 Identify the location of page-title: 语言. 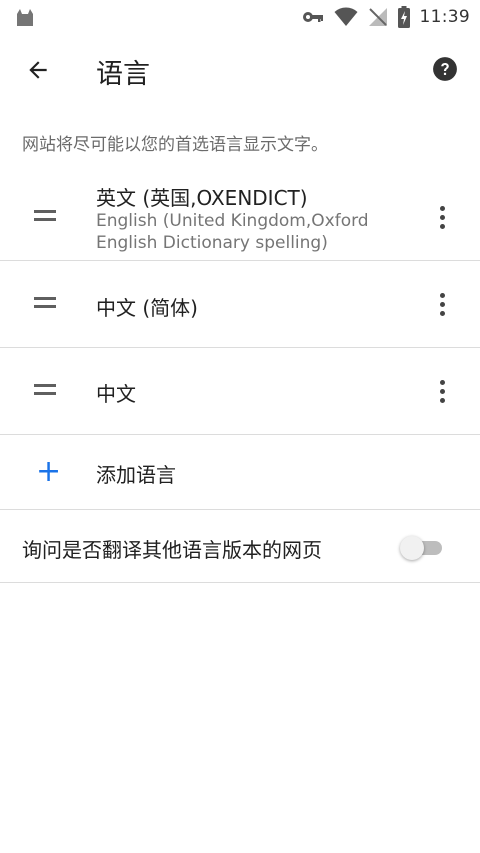
(123, 74).